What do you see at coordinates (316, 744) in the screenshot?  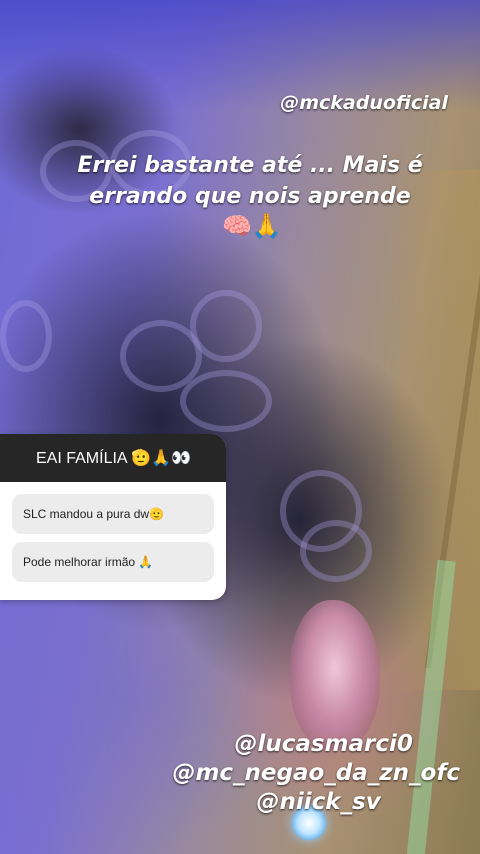 I see `mention-tag: @lucasmarci0` at bounding box center [316, 744].